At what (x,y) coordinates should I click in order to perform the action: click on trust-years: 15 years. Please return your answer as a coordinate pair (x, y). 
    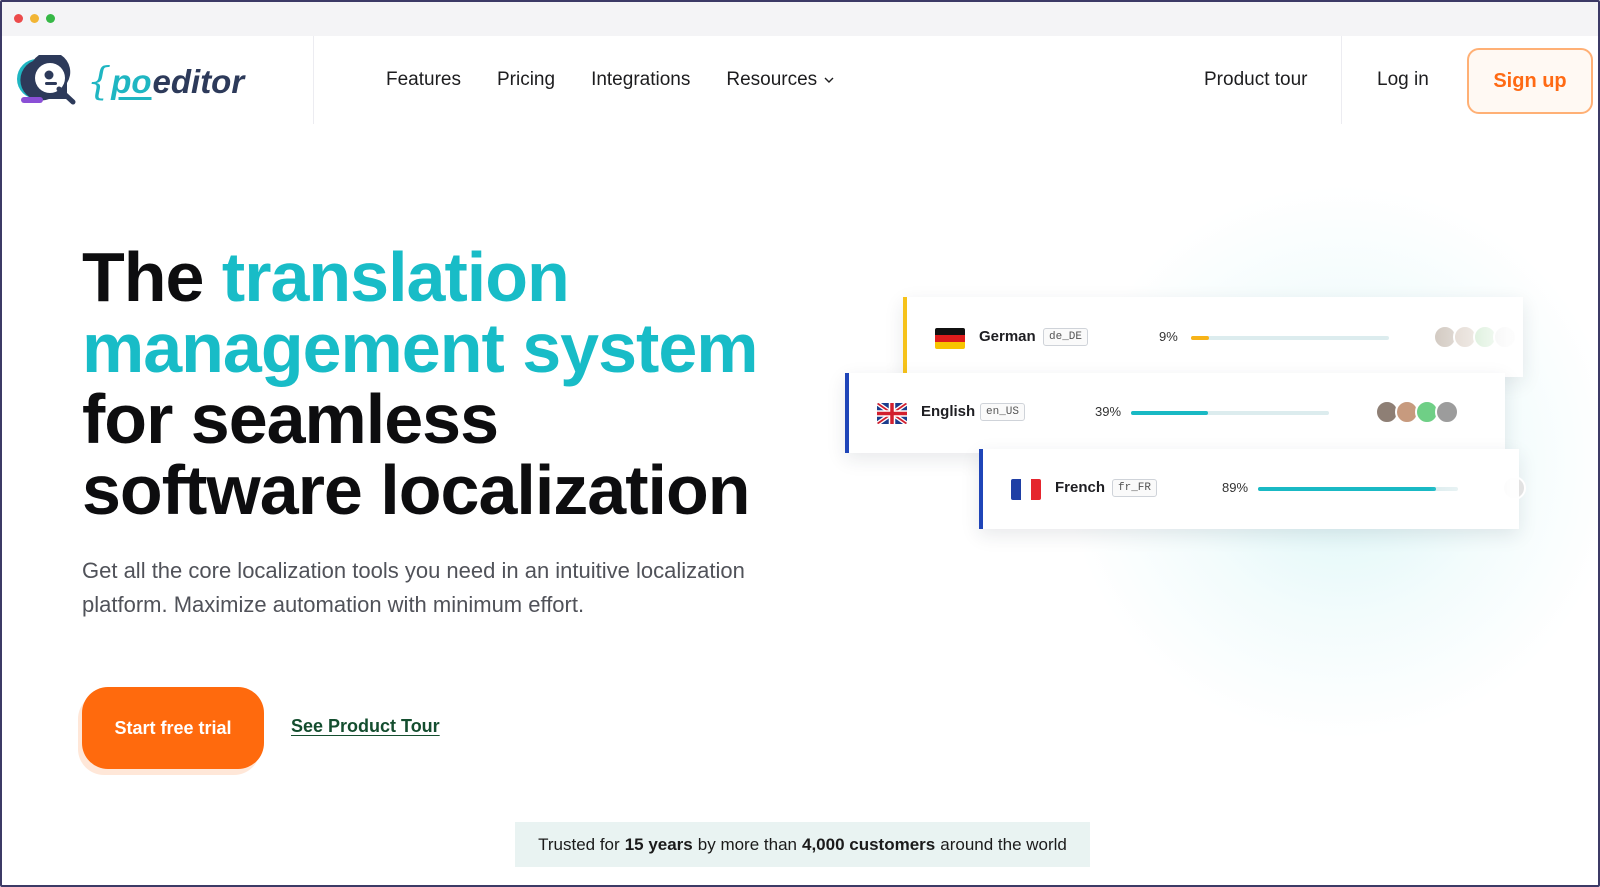
    Looking at the image, I should click on (658, 844).